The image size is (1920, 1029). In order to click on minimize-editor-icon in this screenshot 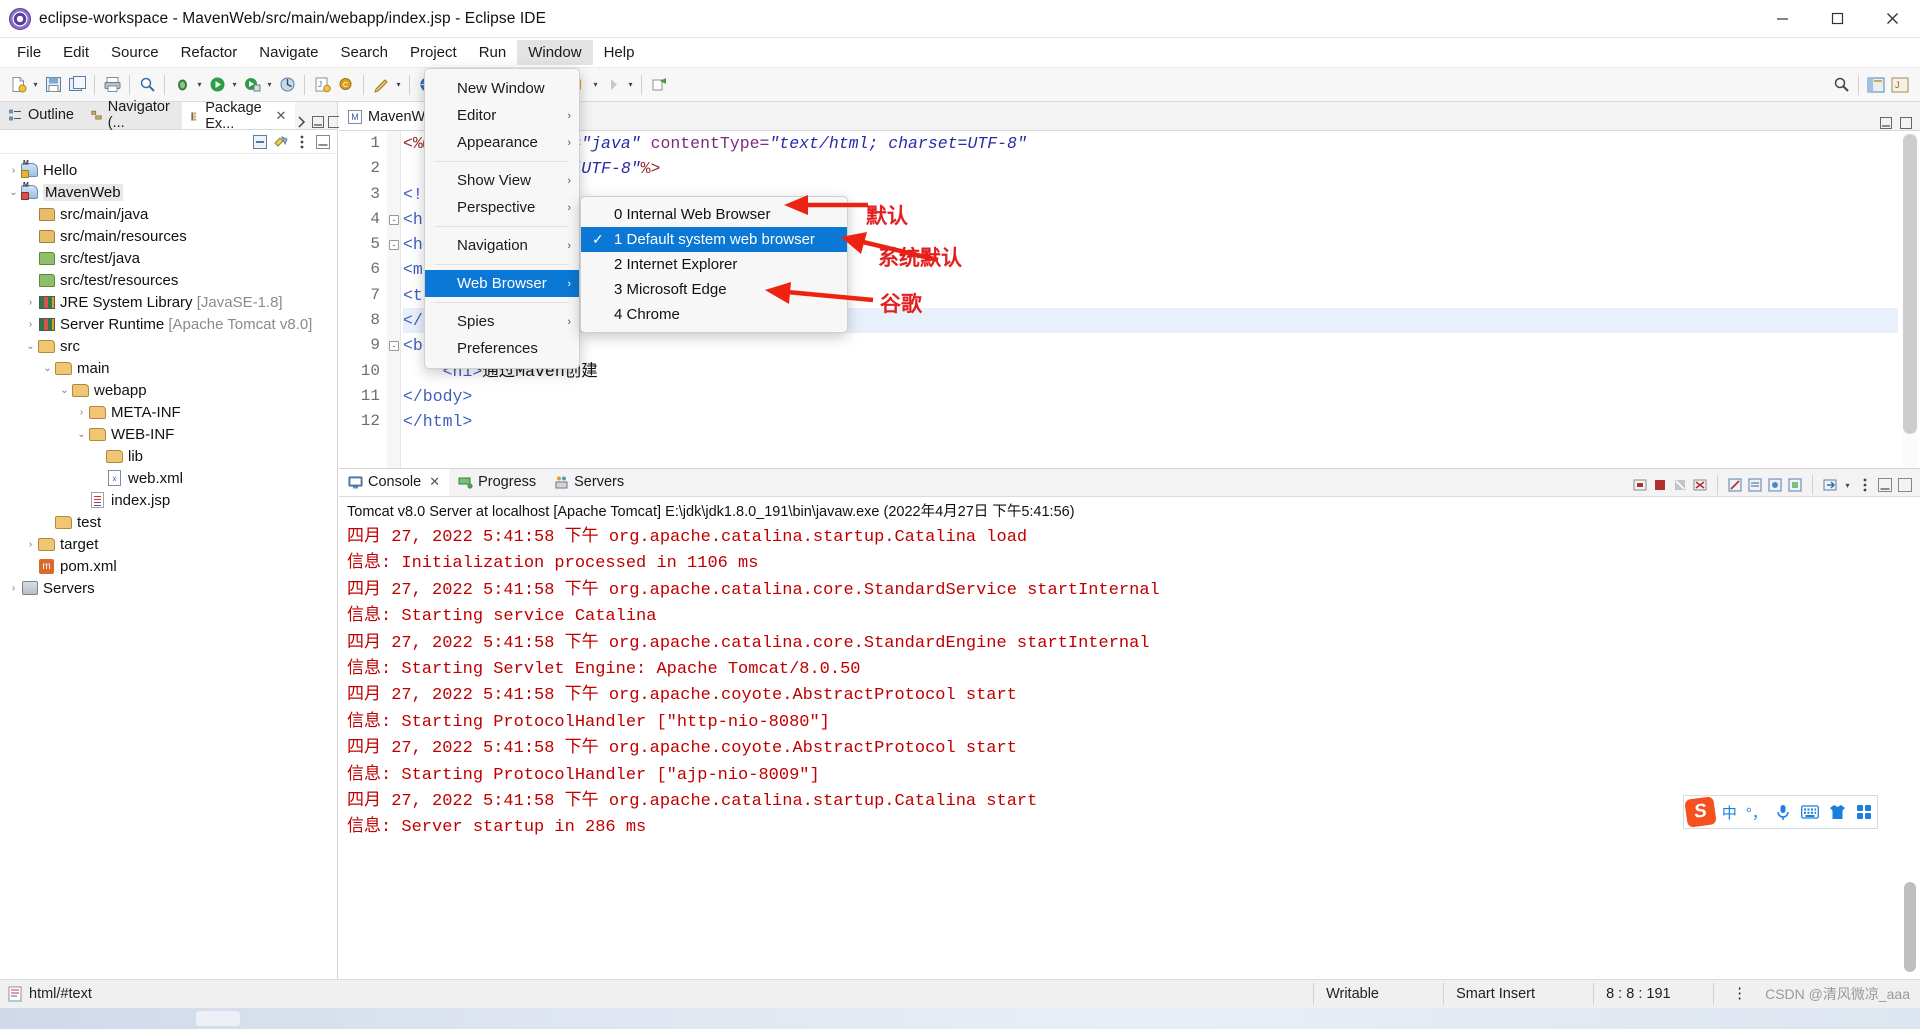, I will do `click(1886, 123)`.